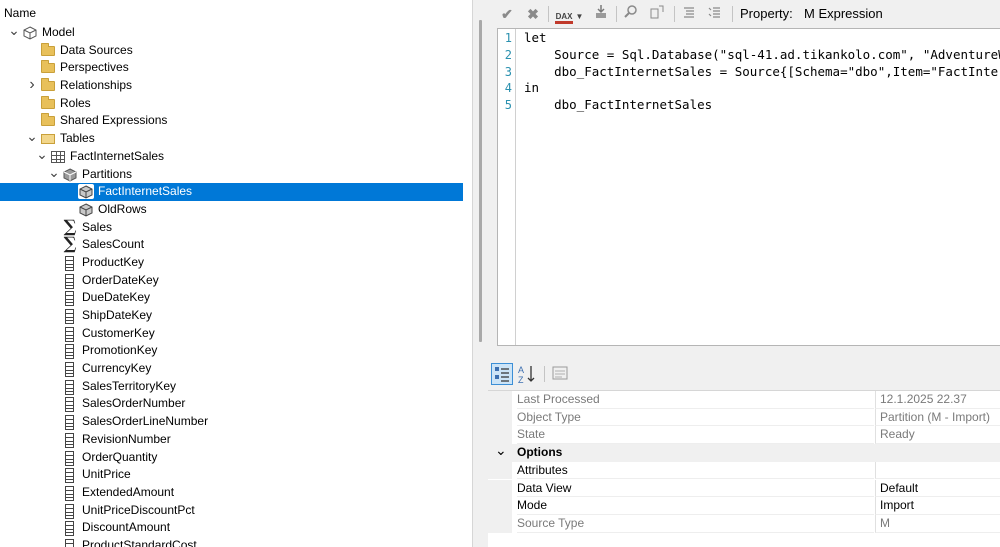 This screenshot has height=547, width=1000. I want to click on tree-item: ProductKey, so click(235, 263).